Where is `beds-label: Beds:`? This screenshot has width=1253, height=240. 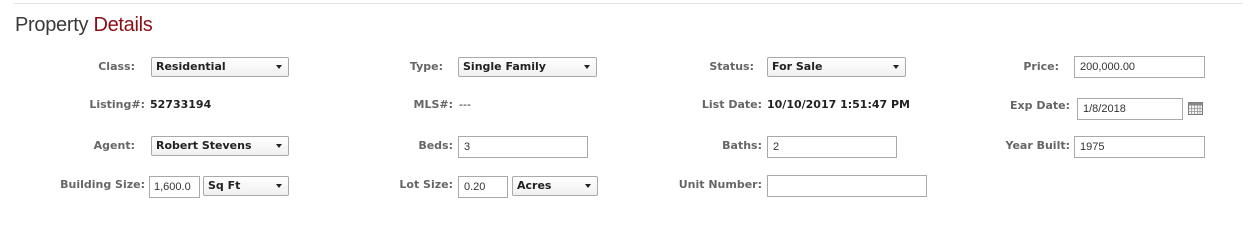 beds-label: Beds: is located at coordinates (435, 145).